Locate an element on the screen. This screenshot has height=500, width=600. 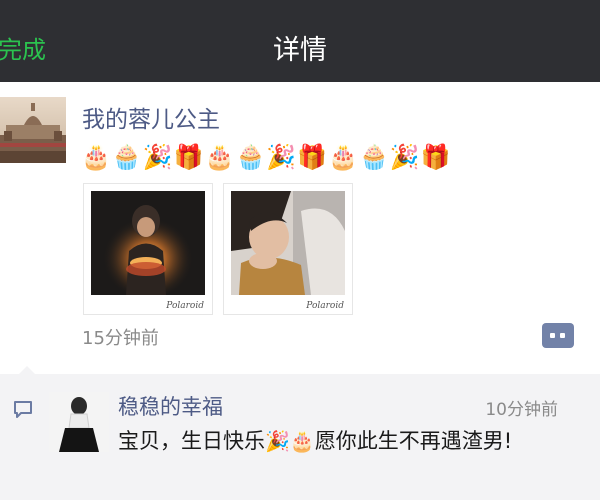
comment-text-part1: 宝贝，生日快乐 is located at coordinates (191, 441).